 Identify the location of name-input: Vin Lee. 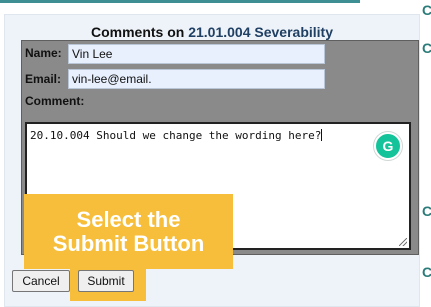
(196, 54).